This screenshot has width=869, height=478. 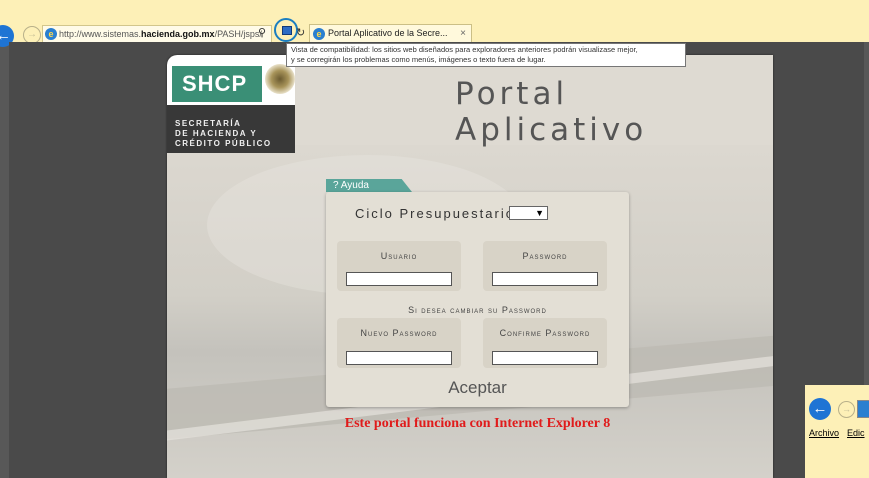 I want to click on nuevo-password-input, so click(x=399, y=358).